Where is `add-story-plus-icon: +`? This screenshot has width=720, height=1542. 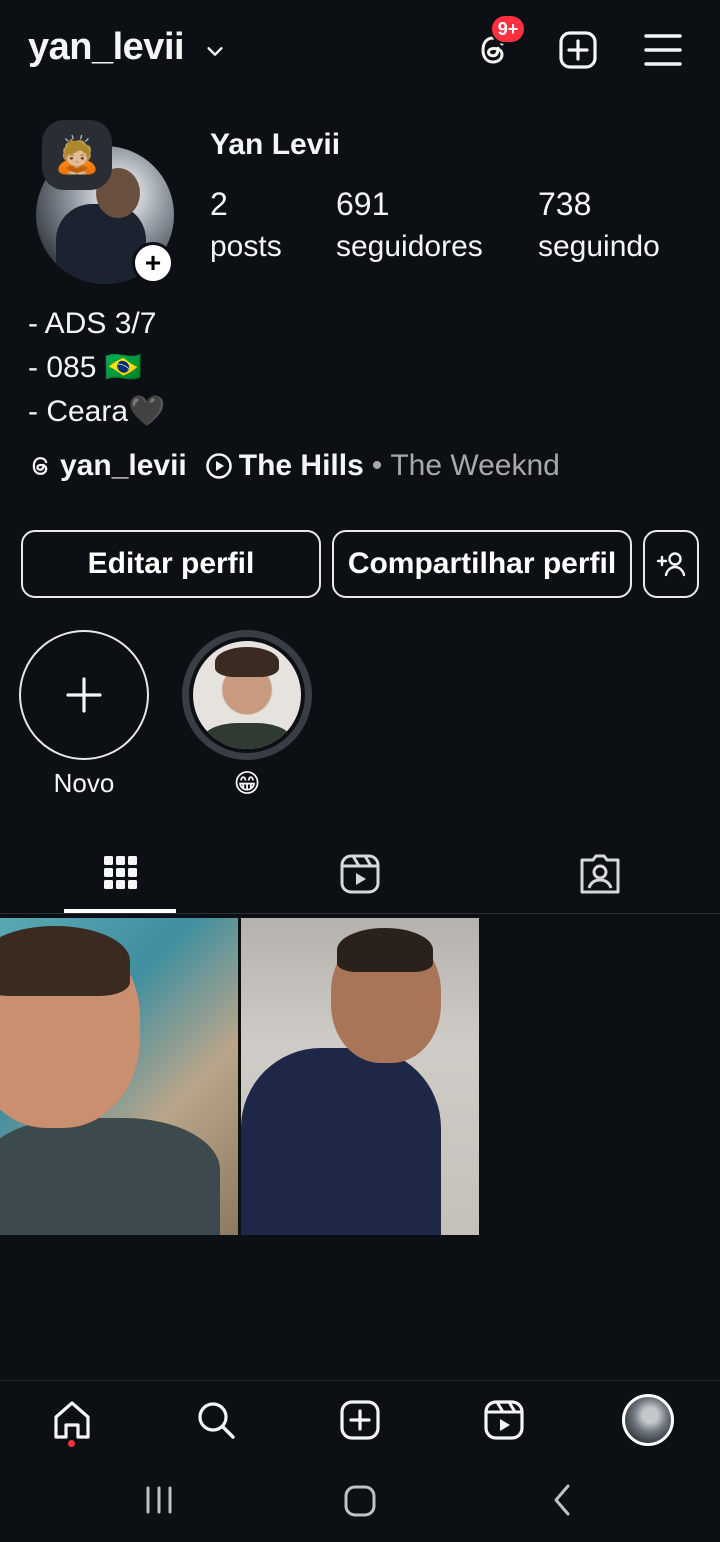
add-story-plus-icon: + is located at coordinates (153, 263).